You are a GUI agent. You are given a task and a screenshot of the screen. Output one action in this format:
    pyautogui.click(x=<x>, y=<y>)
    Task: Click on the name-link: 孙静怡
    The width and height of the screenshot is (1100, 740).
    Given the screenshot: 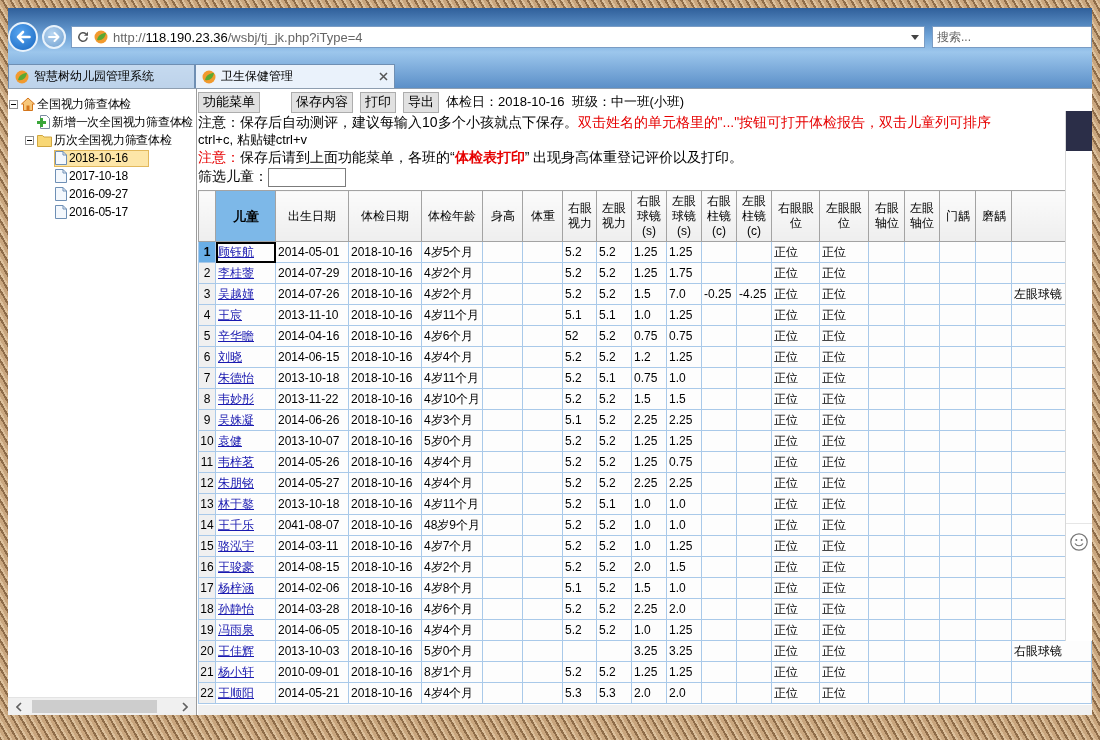 What is the action you would take?
    pyautogui.click(x=236, y=608)
    